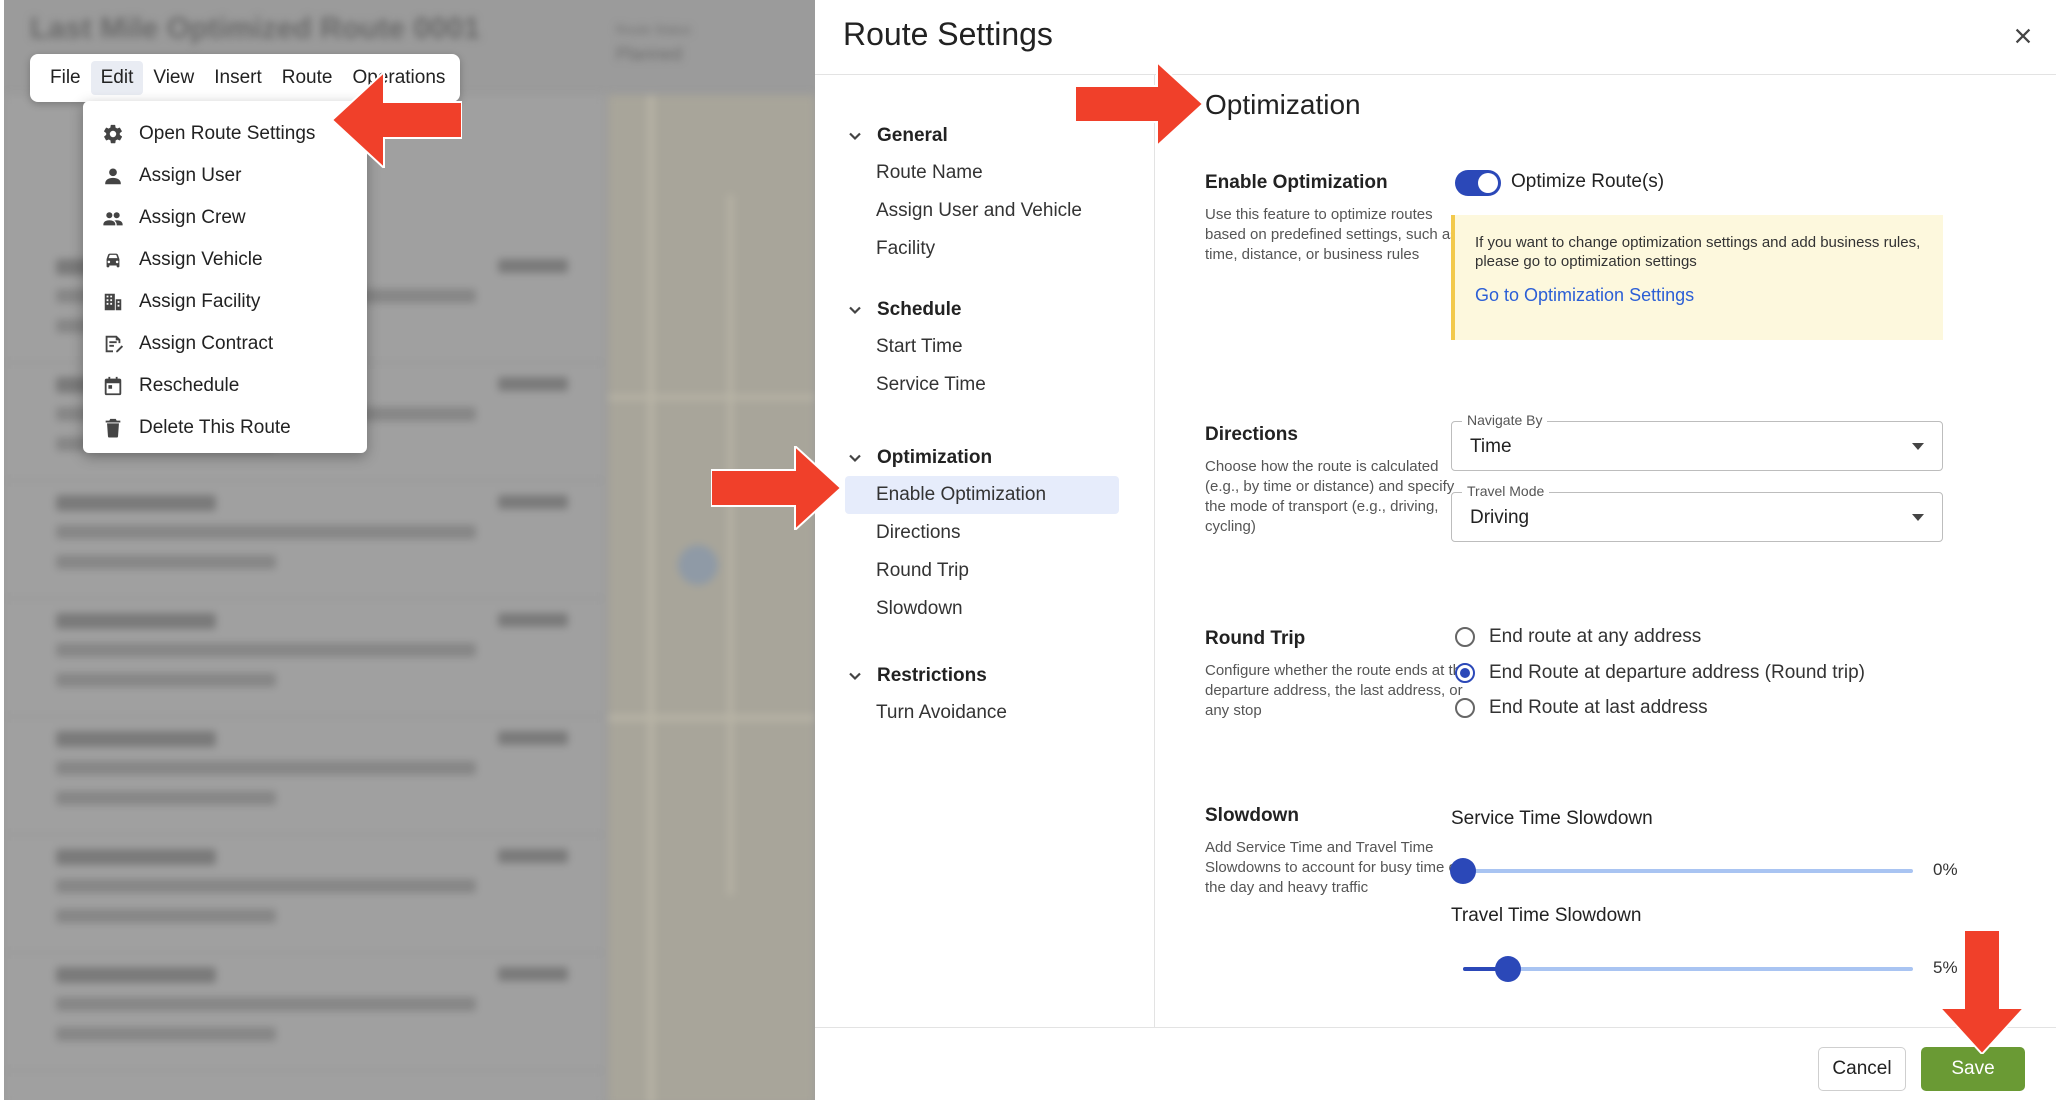 The image size is (2056, 1107). What do you see at coordinates (1252, 815) in the screenshot?
I see `slowdown-title: Slowdown` at bounding box center [1252, 815].